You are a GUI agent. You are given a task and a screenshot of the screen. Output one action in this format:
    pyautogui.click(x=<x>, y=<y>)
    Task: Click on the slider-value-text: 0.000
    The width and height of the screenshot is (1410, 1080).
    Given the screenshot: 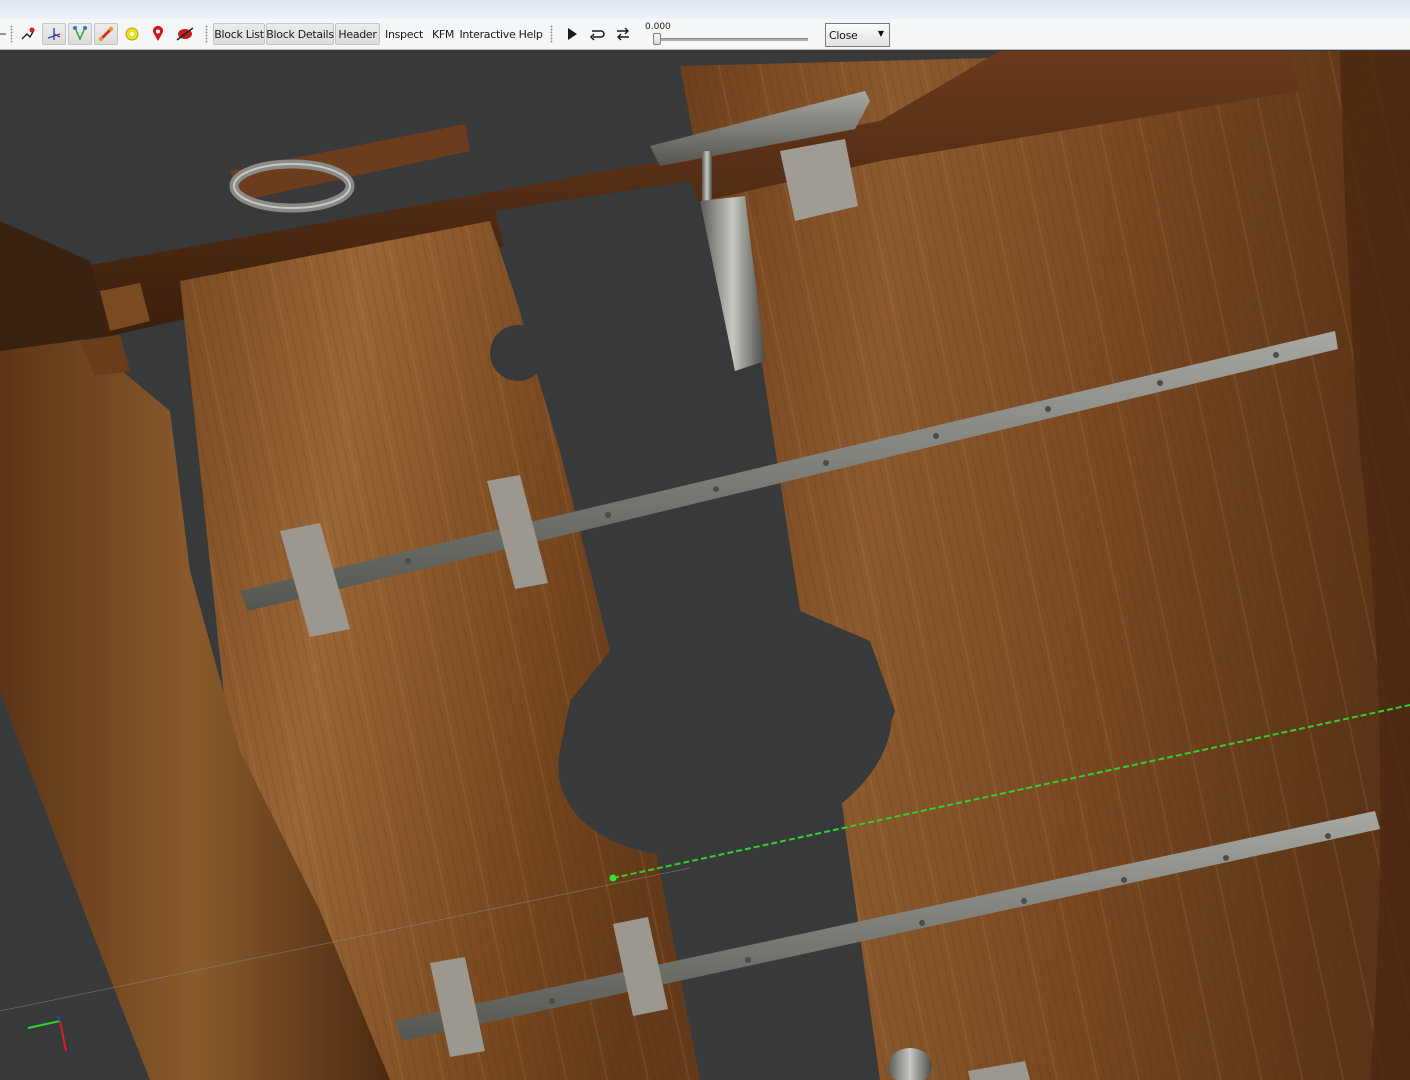 What is the action you would take?
    pyautogui.click(x=658, y=27)
    